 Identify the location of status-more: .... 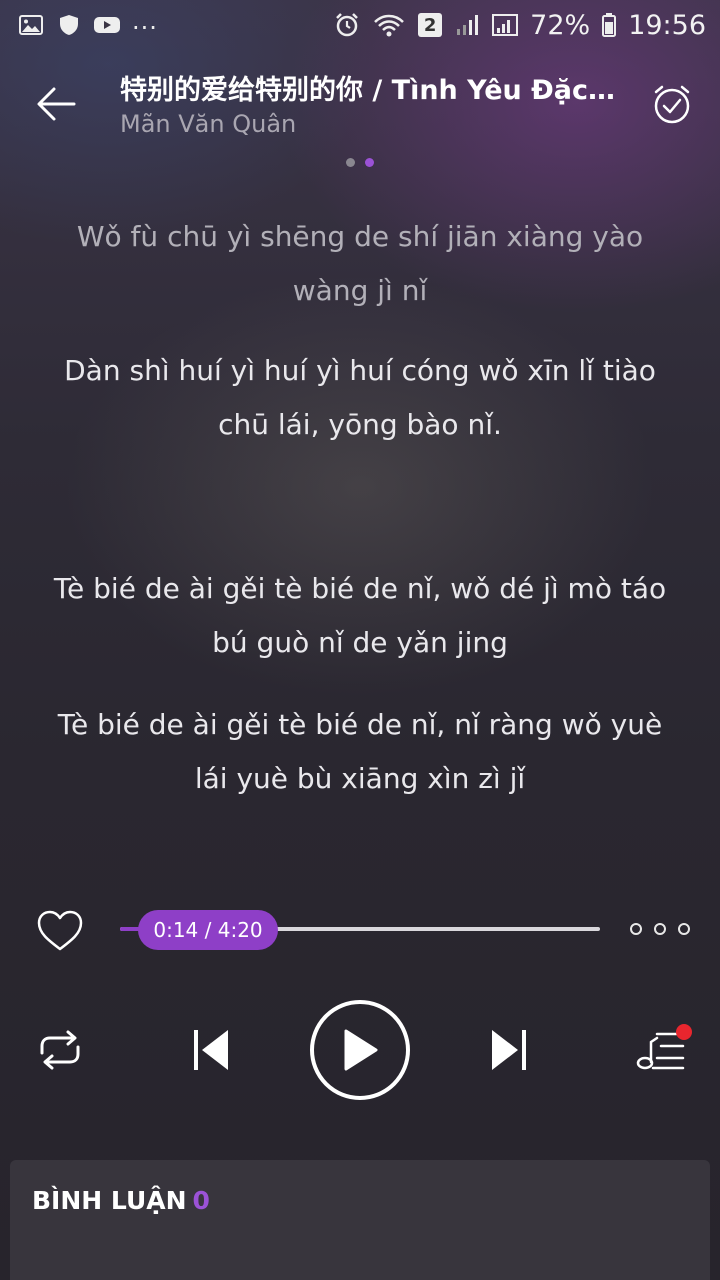
(145, 21).